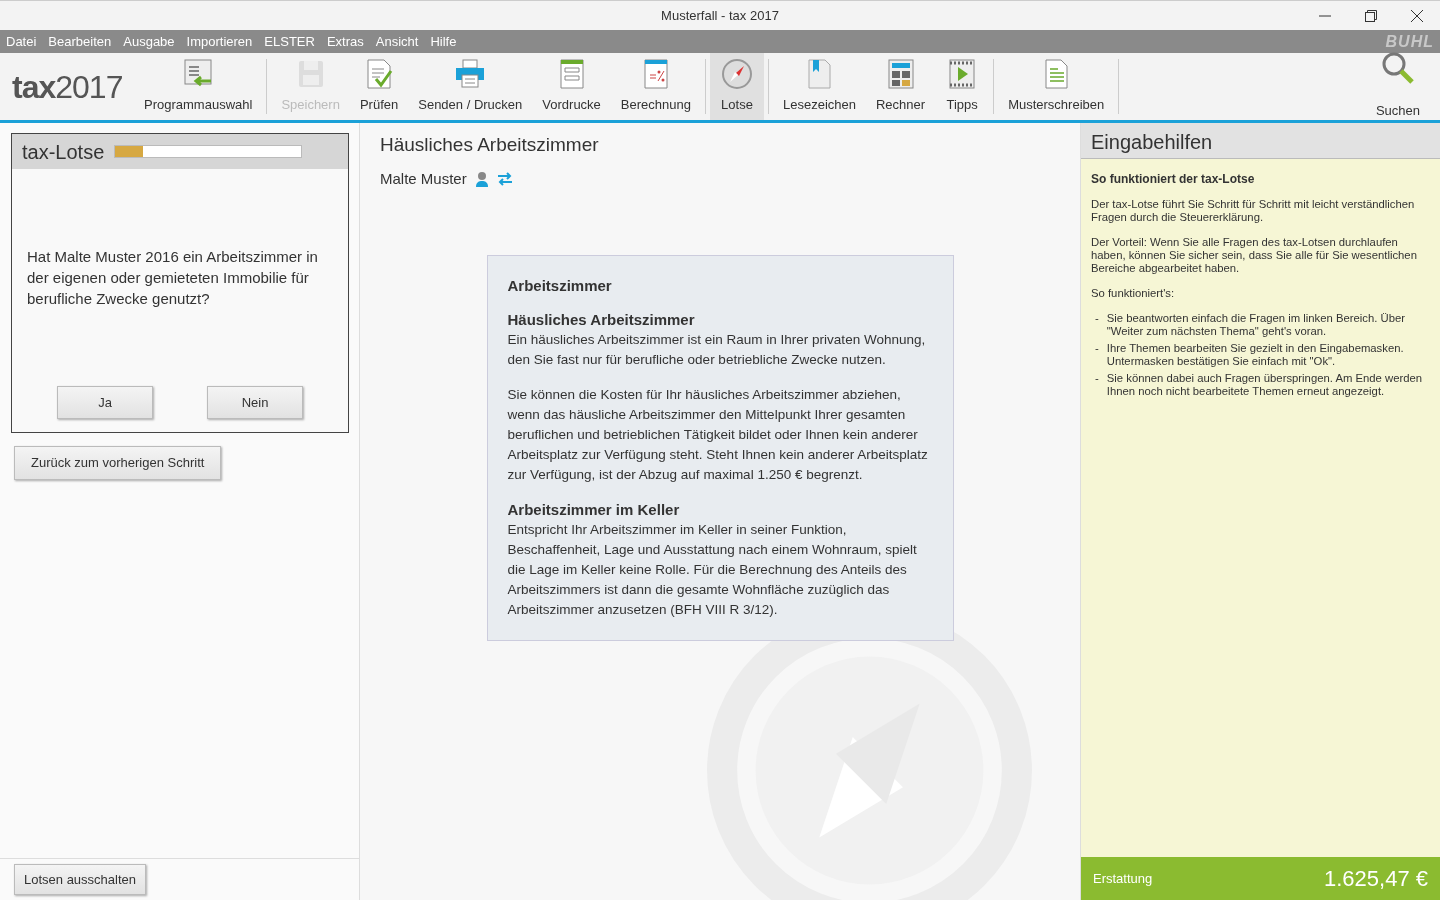 The image size is (1440, 900). Describe the element at coordinates (712, 570) in the screenshot. I see `info-paragraph: Entspricht Ihr Arbeitszimmer im Keller in seiner Funktion, Beschaffenheit, Lage und Ausstattung nach einem Wohnraum, spielt die Lage im Keller keine Rolle. Für die Berechnung des Anteils des Arbeitszimmers ist dann die gesamte Wohnfläche zuzüglich das Arbeitszimmer anzusetzen (BFH VIII R 3/12).` at that location.